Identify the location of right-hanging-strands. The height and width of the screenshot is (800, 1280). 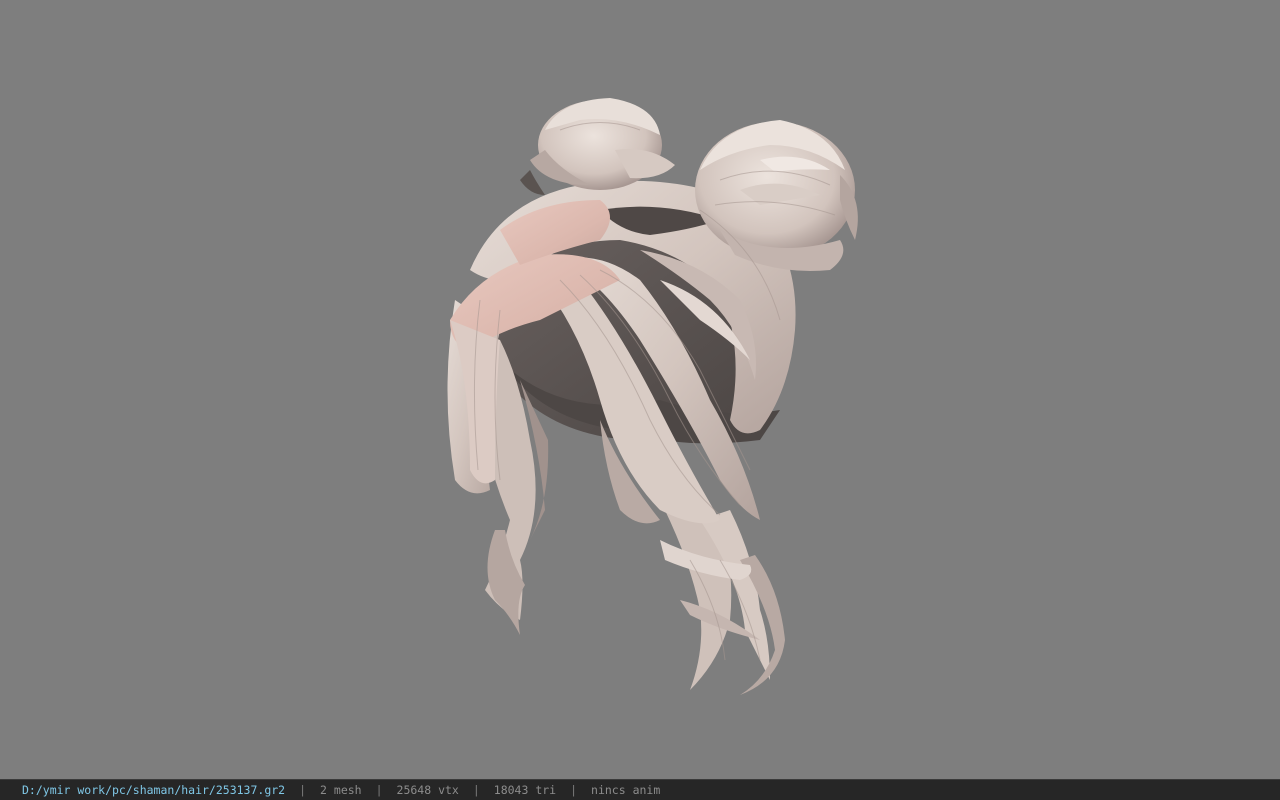
(722, 597).